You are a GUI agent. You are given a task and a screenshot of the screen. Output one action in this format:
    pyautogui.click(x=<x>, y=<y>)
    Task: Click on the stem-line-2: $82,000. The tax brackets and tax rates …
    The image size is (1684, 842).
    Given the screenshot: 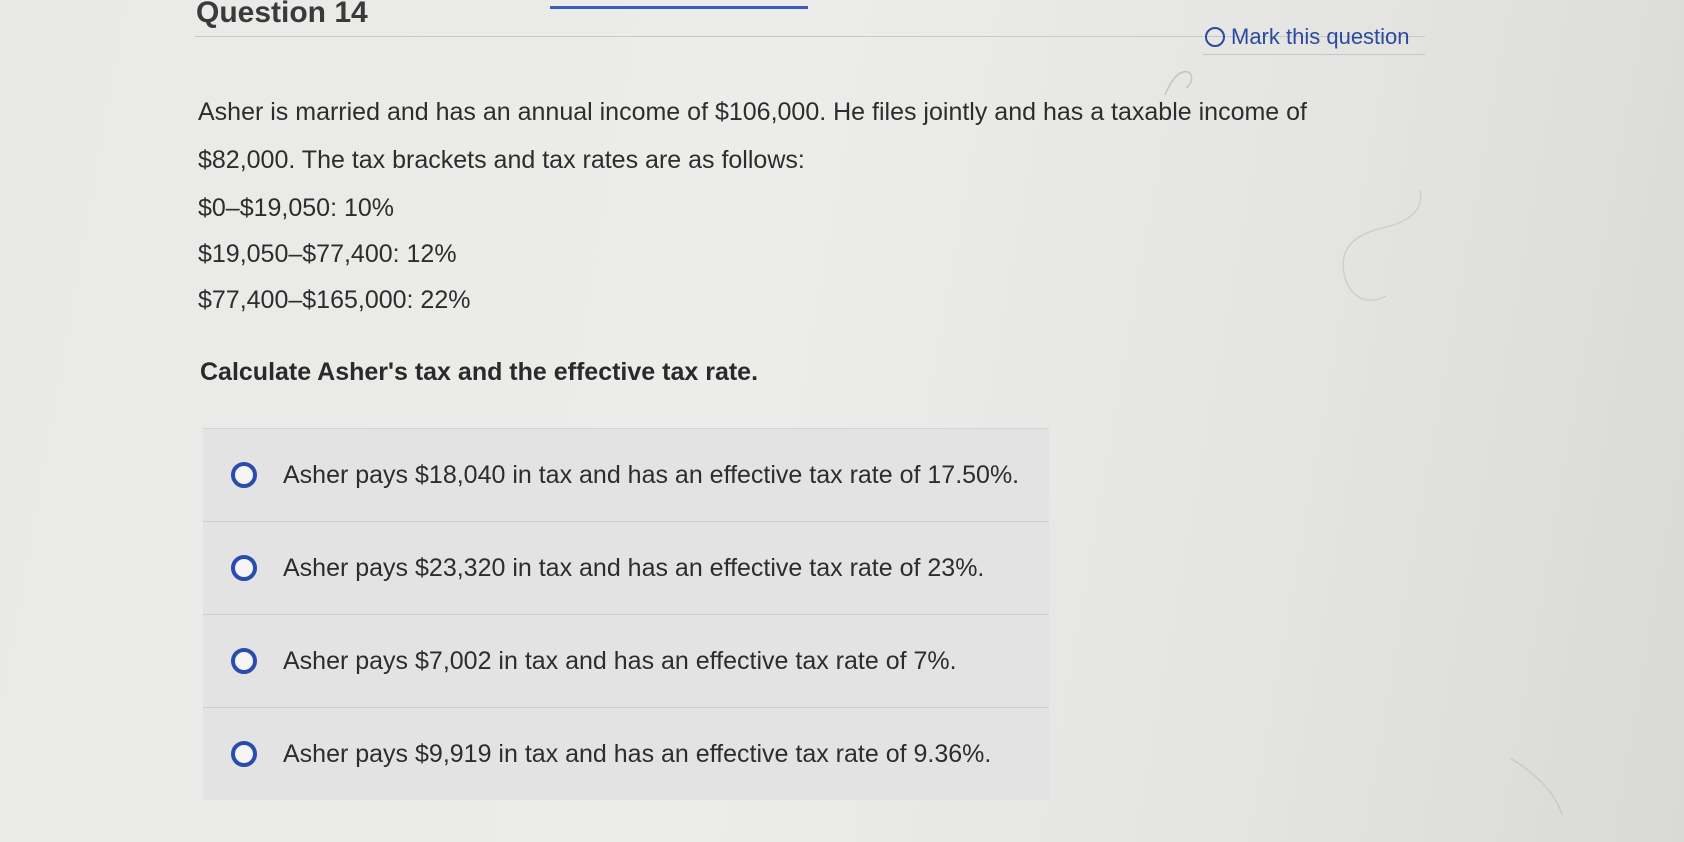 What is the action you would take?
    pyautogui.click(x=501, y=160)
    